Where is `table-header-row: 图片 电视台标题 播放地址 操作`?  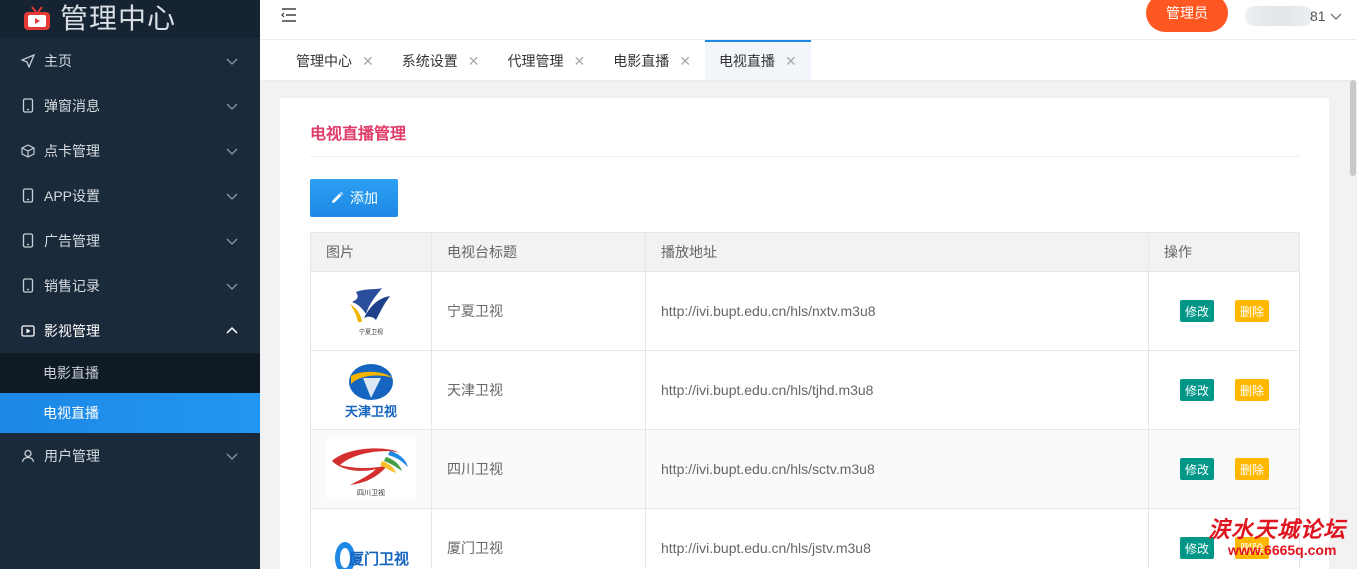
table-header-row: 图片 电视台标题 播放地址 操作 is located at coordinates (805, 252).